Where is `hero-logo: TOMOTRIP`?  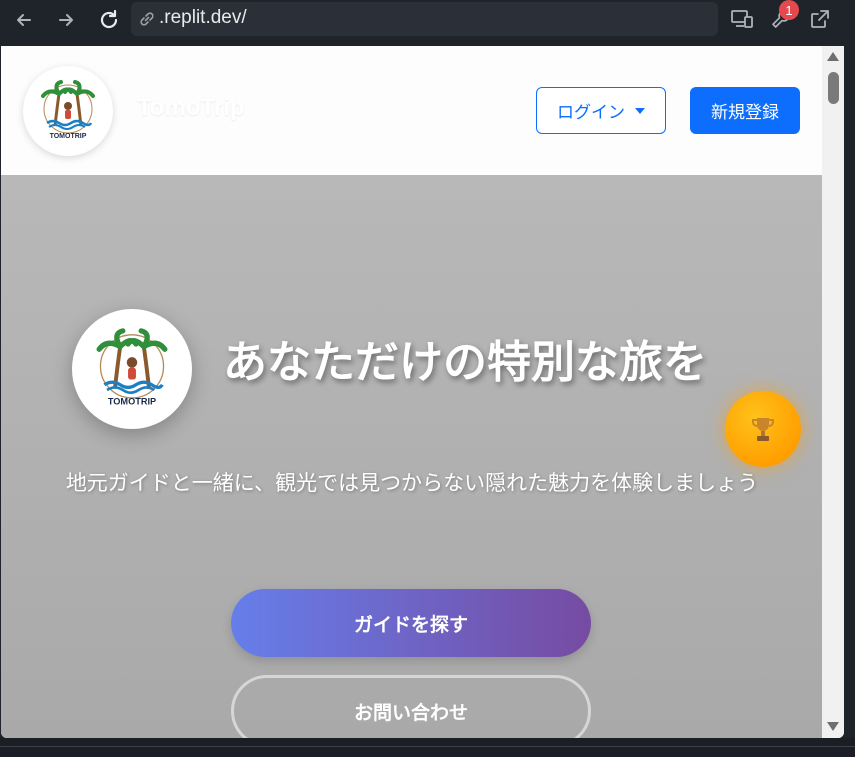 hero-logo: TOMOTRIP is located at coordinates (132, 369).